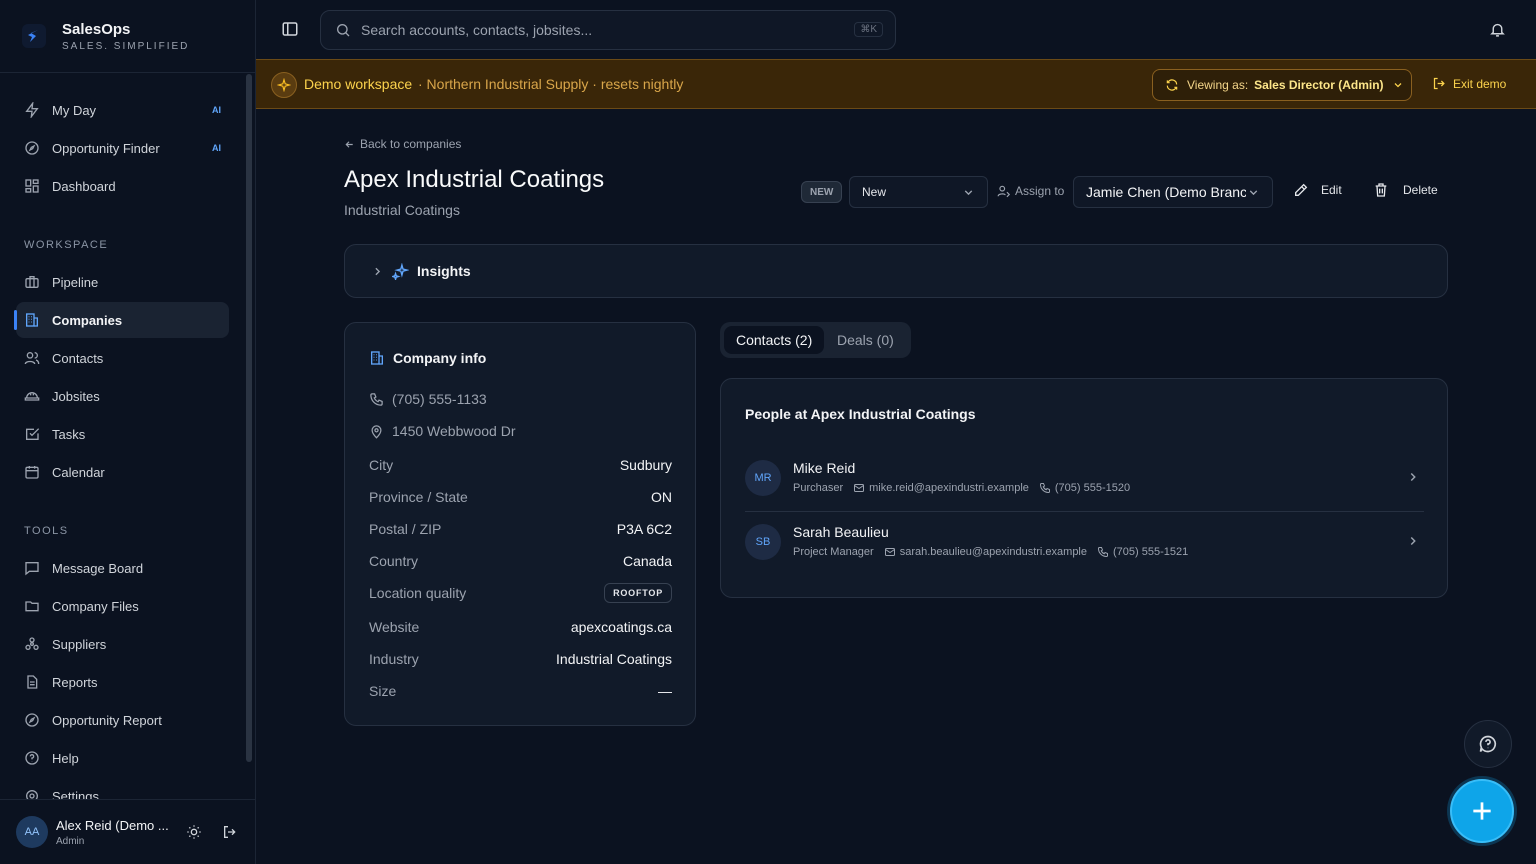 The image size is (1536, 864). Describe the element at coordinates (32, 186) in the screenshot. I see `grid-icon` at that location.